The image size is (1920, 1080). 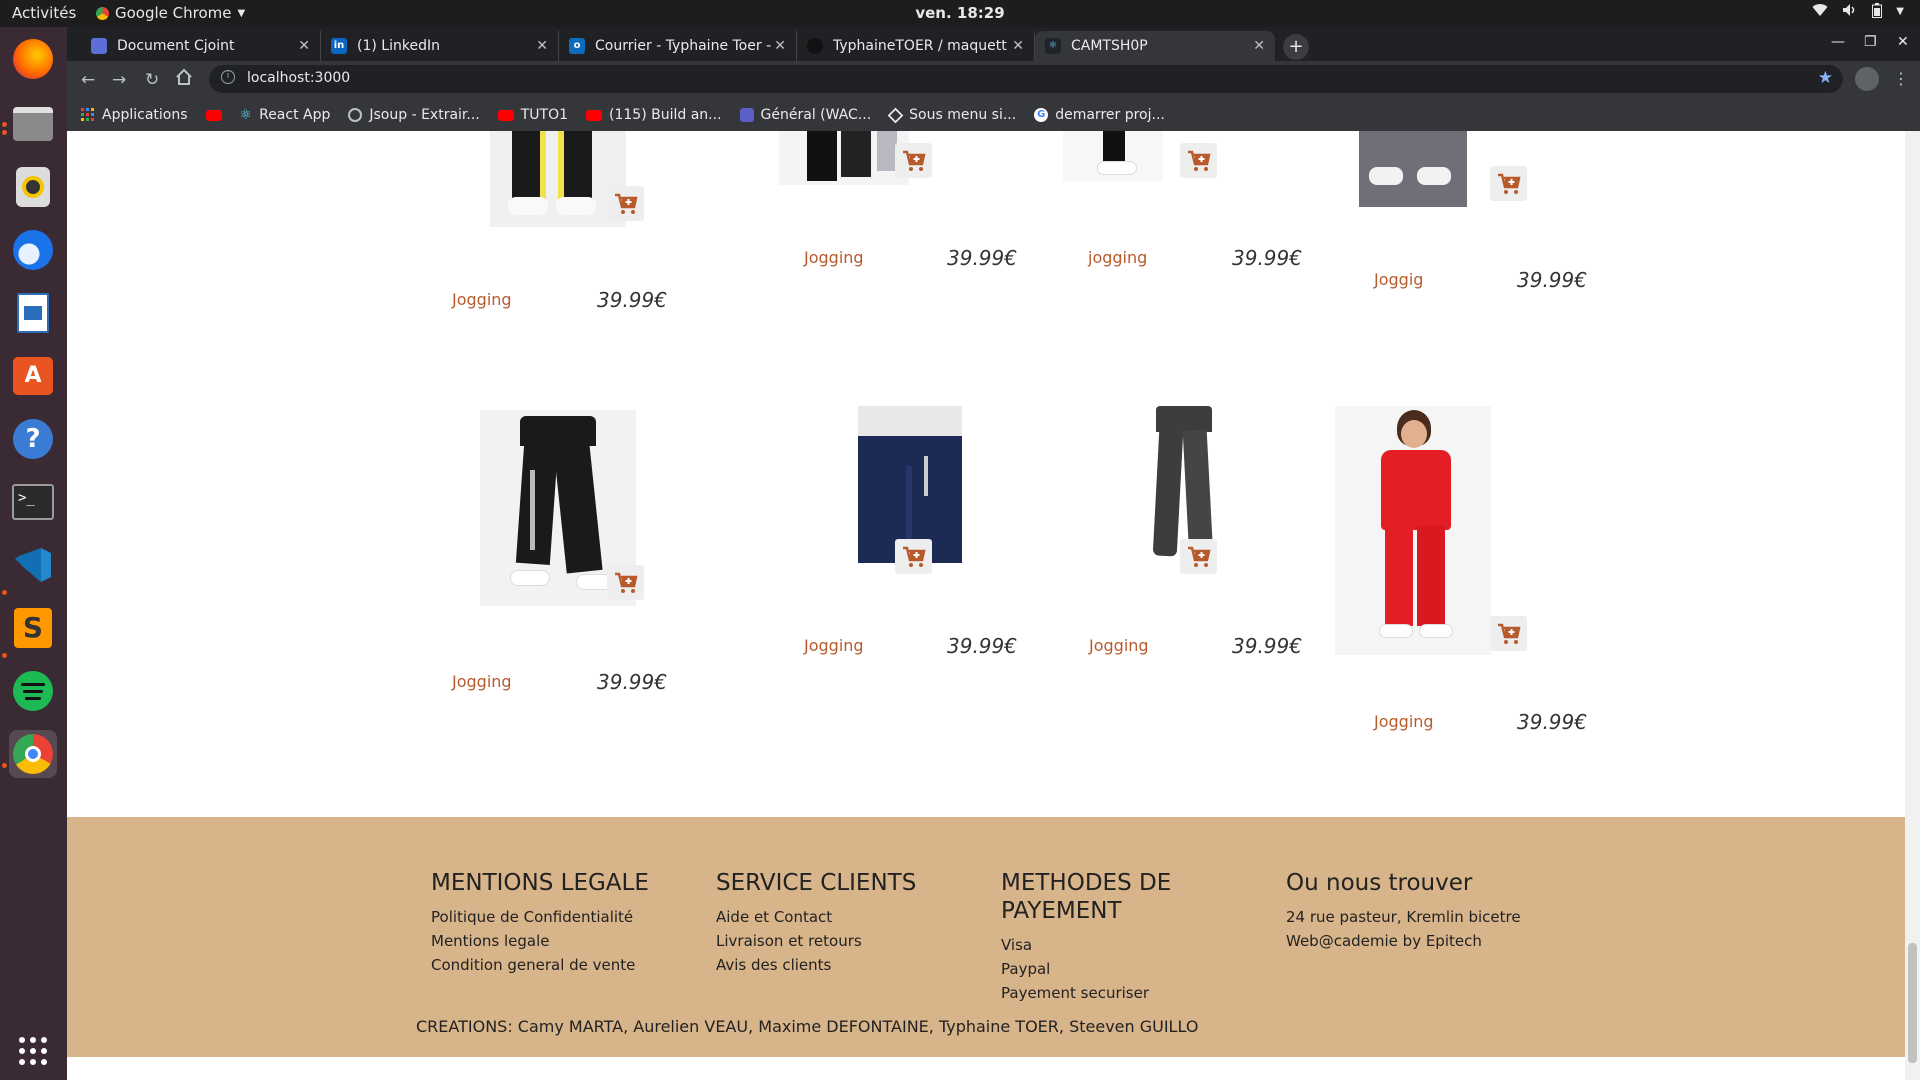 What do you see at coordinates (566, 941) in the screenshot?
I see `footer-link: Mentions legale` at bounding box center [566, 941].